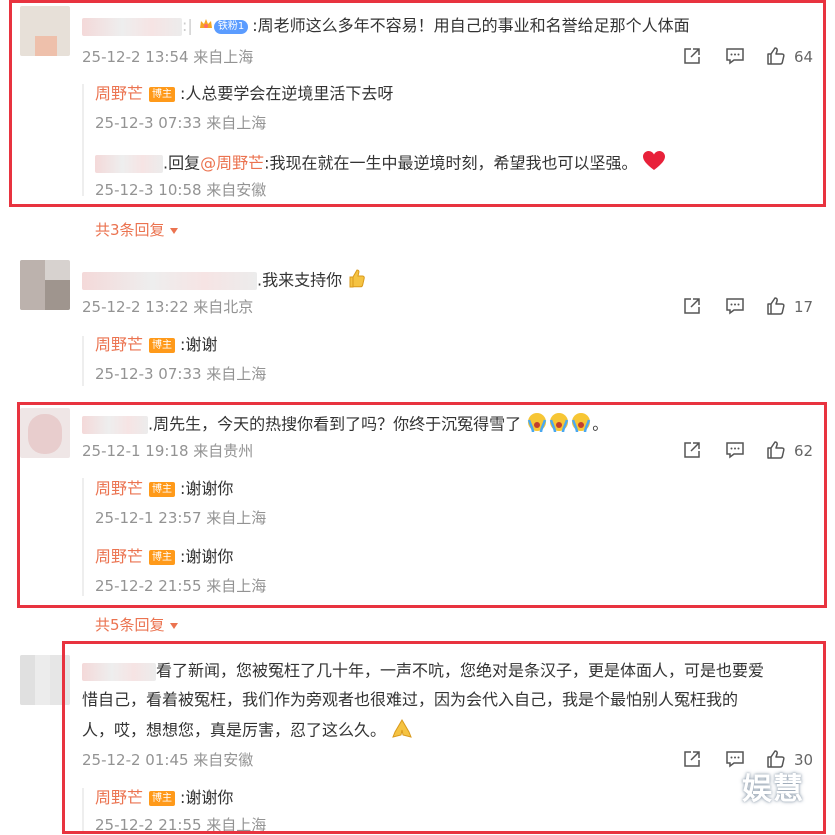 The width and height of the screenshot is (835, 835). What do you see at coordinates (45, 285) in the screenshot?
I see `avatar` at bounding box center [45, 285].